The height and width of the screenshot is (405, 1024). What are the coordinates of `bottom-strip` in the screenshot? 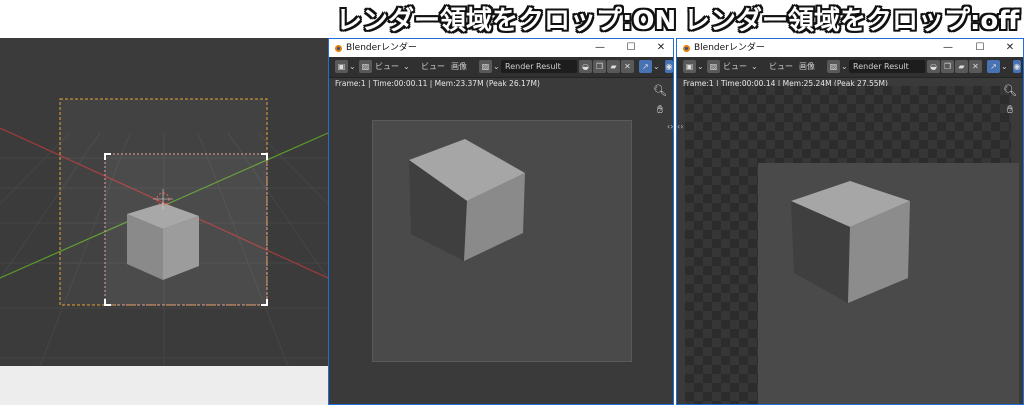 It's located at (164, 385).